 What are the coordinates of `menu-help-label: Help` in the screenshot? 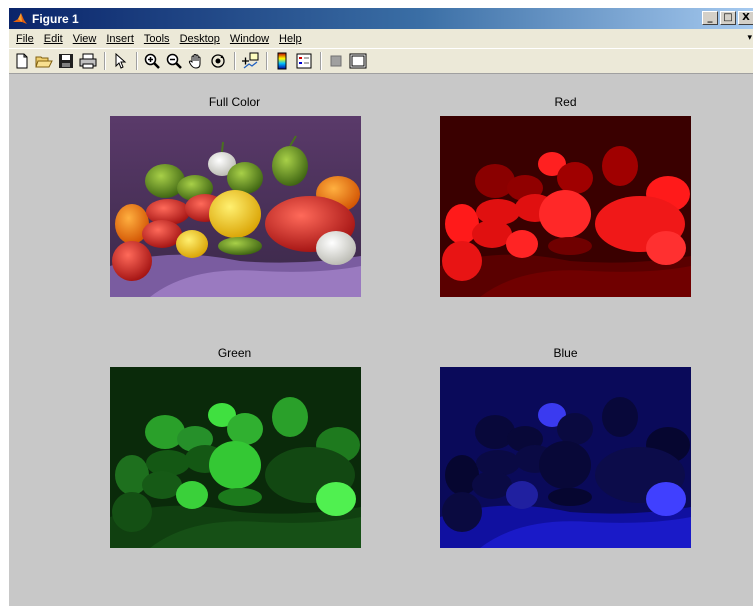 It's located at (290, 38).